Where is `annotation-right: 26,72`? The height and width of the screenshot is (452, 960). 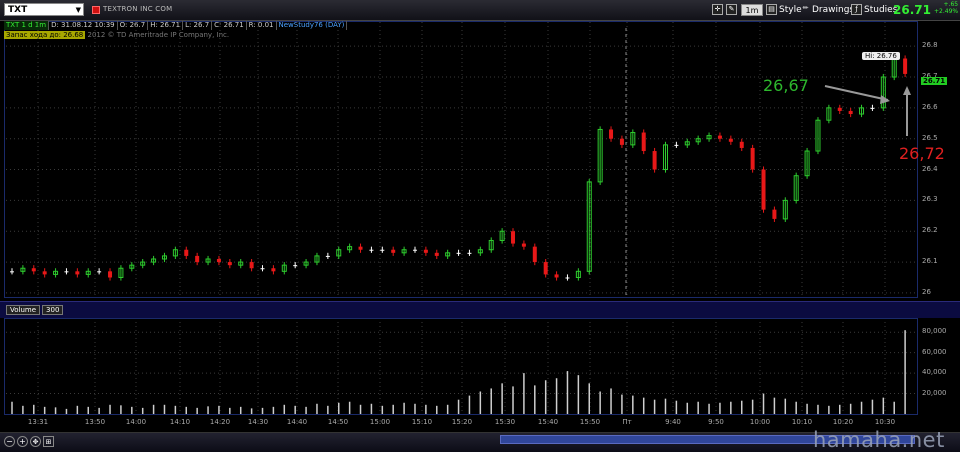 annotation-right: 26,72 is located at coordinates (922, 153).